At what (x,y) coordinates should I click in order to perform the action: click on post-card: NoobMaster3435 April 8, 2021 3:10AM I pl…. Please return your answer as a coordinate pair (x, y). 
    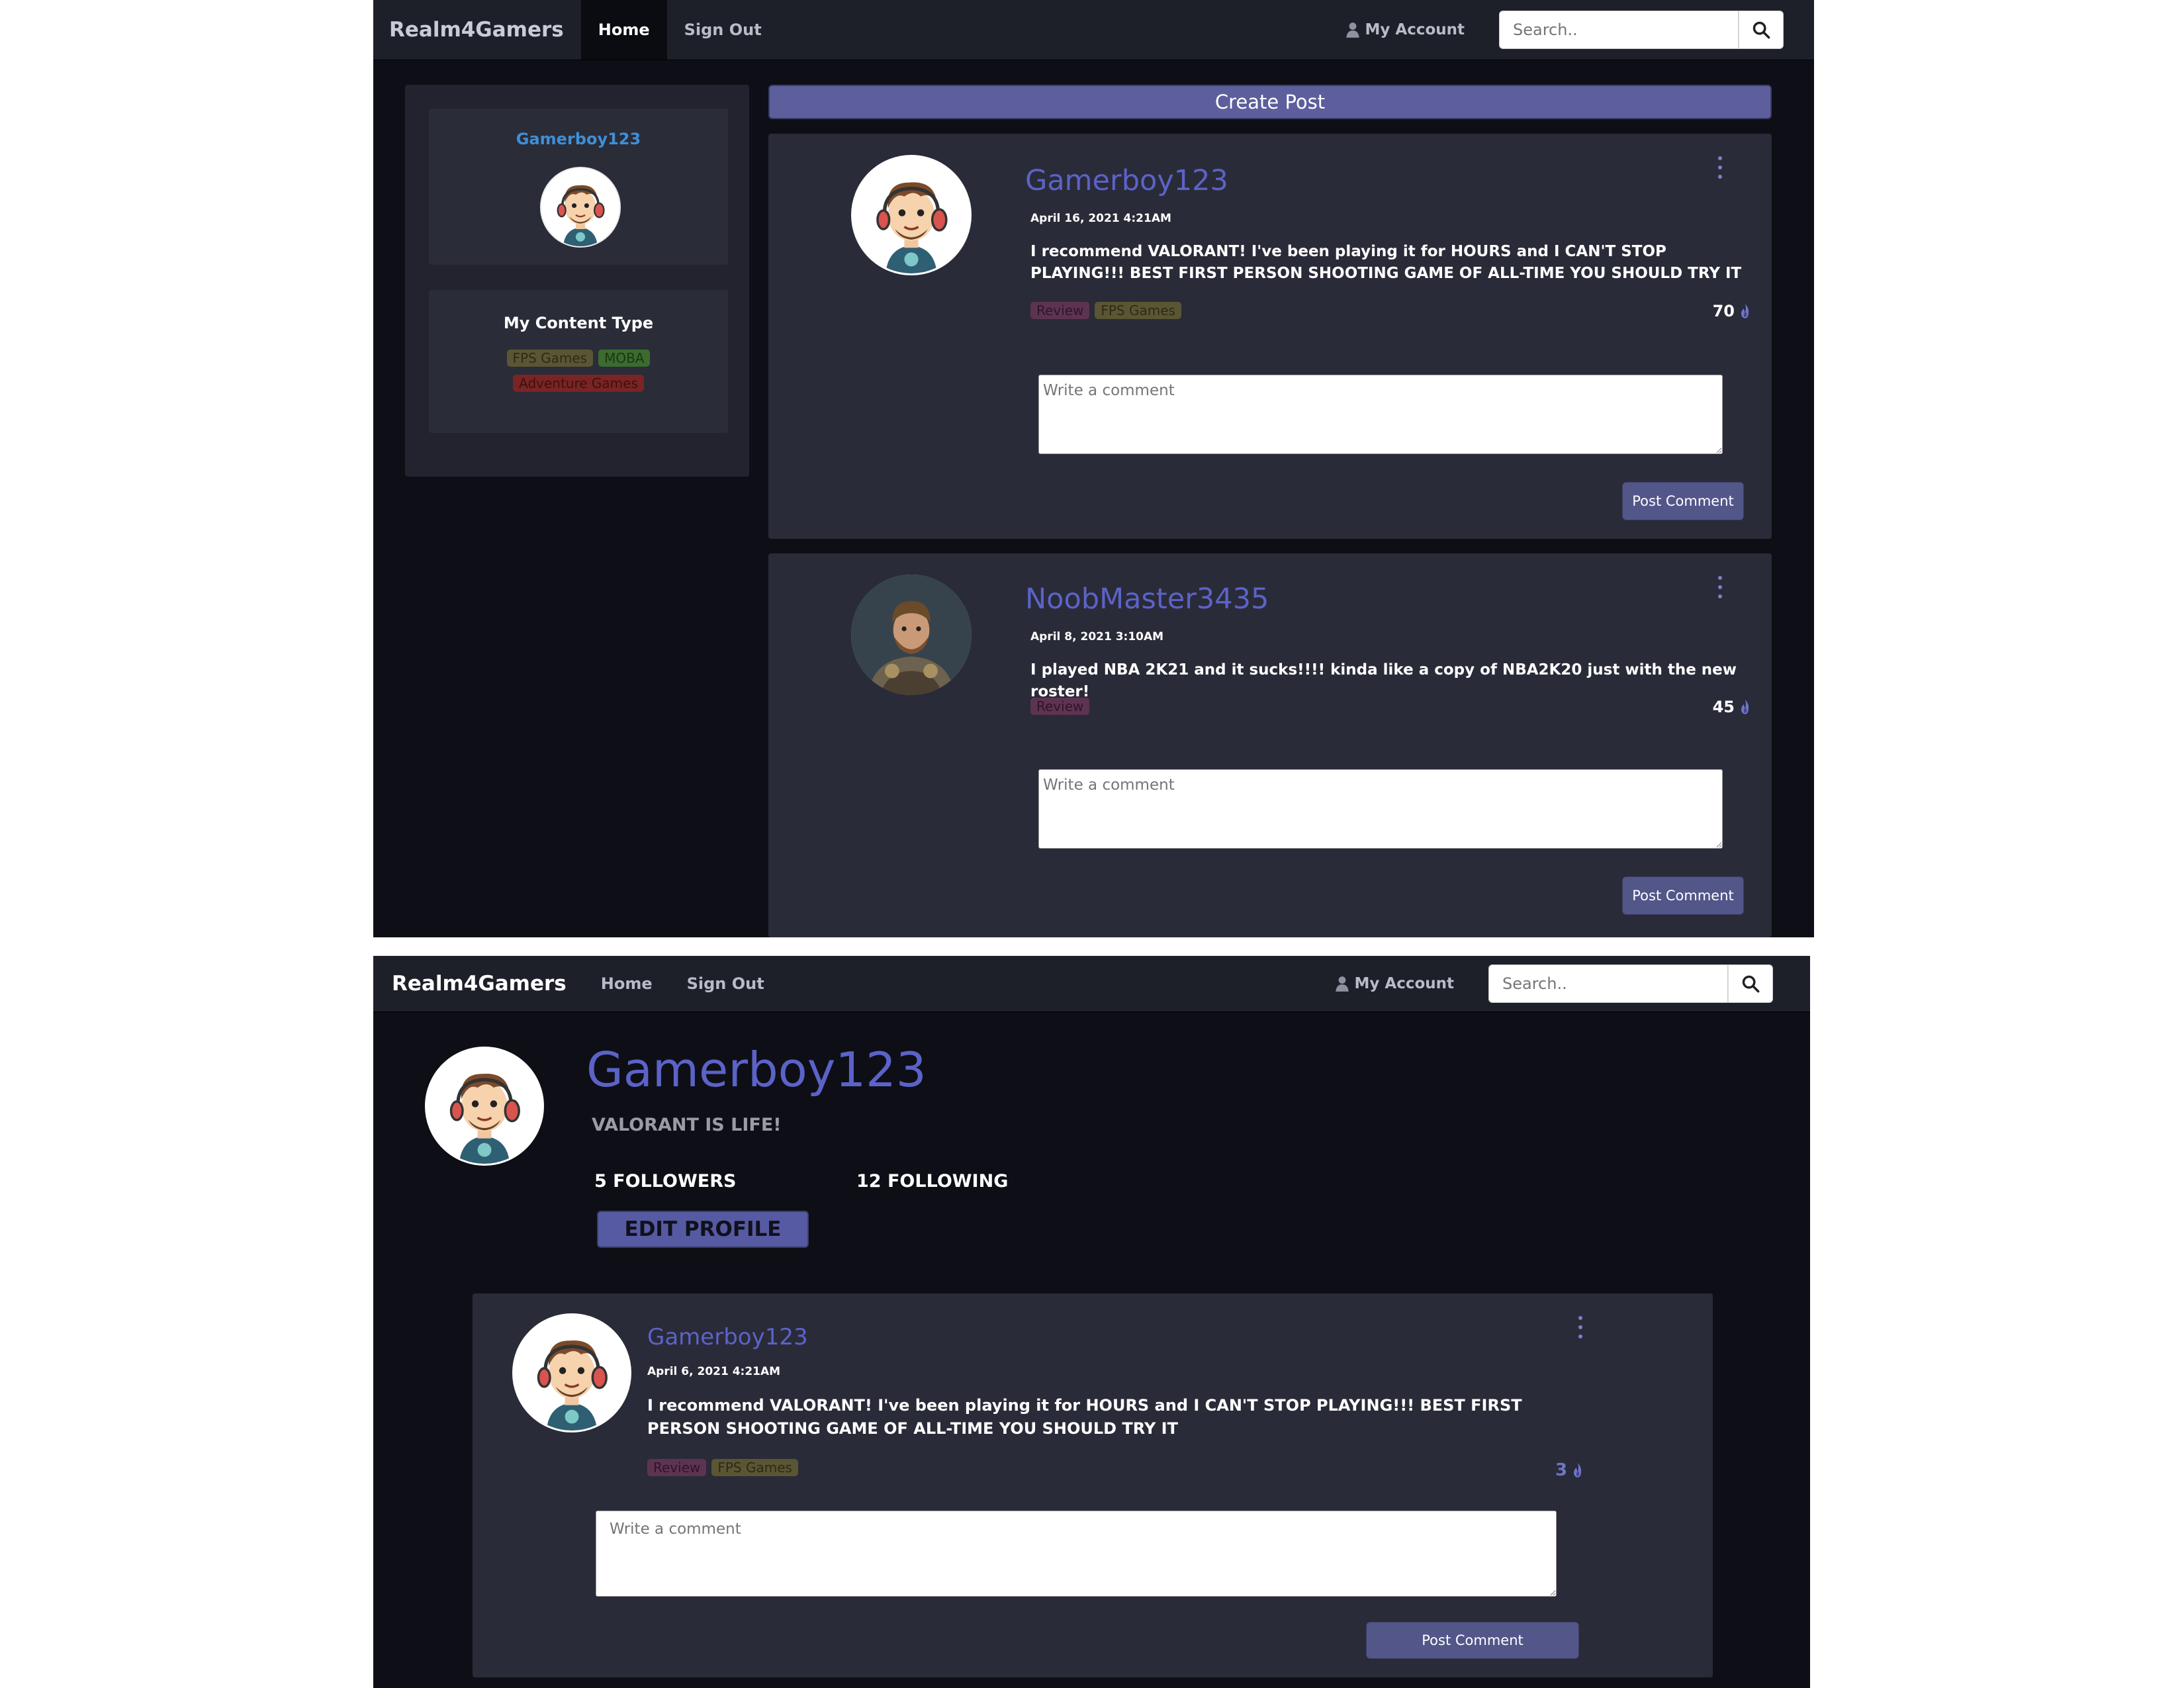
    Looking at the image, I should click on (1270, 745).